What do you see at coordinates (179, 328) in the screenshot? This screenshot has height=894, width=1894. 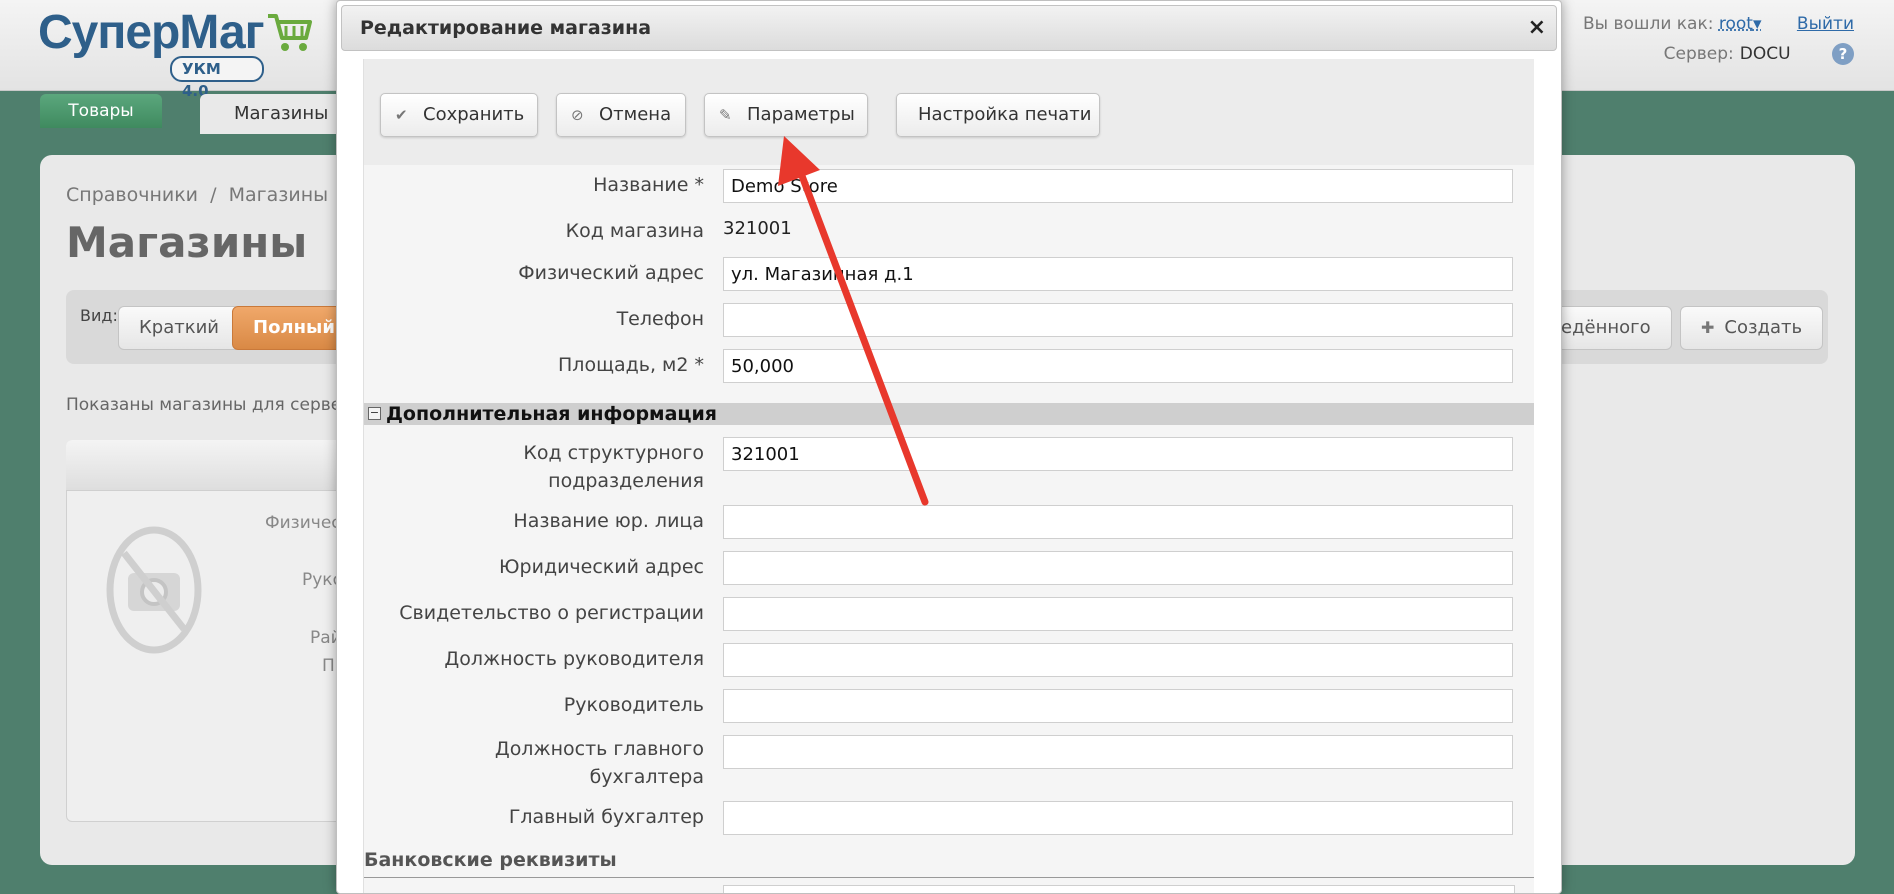 I see `view-short-button: Краткий` at bounding box center [179, 328].